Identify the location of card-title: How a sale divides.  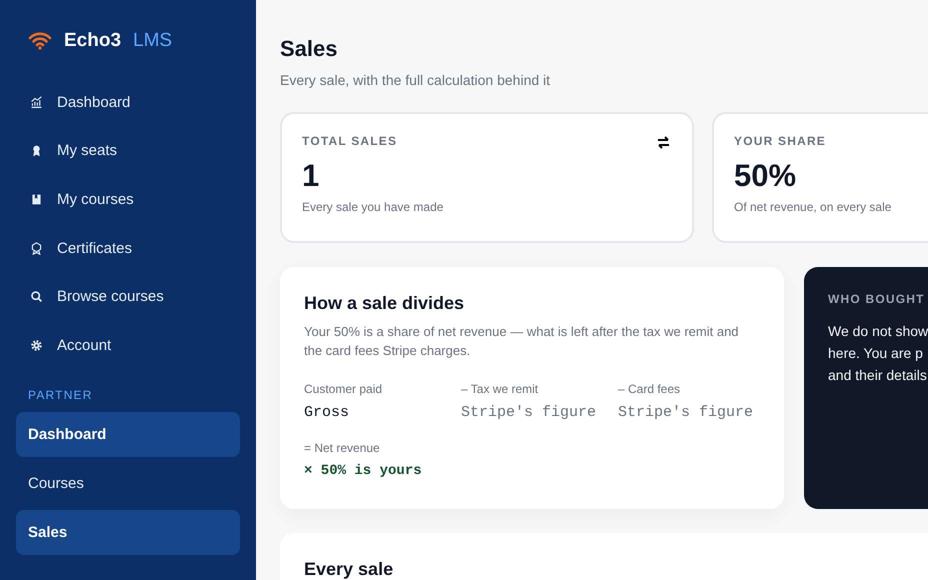
(385, 303).